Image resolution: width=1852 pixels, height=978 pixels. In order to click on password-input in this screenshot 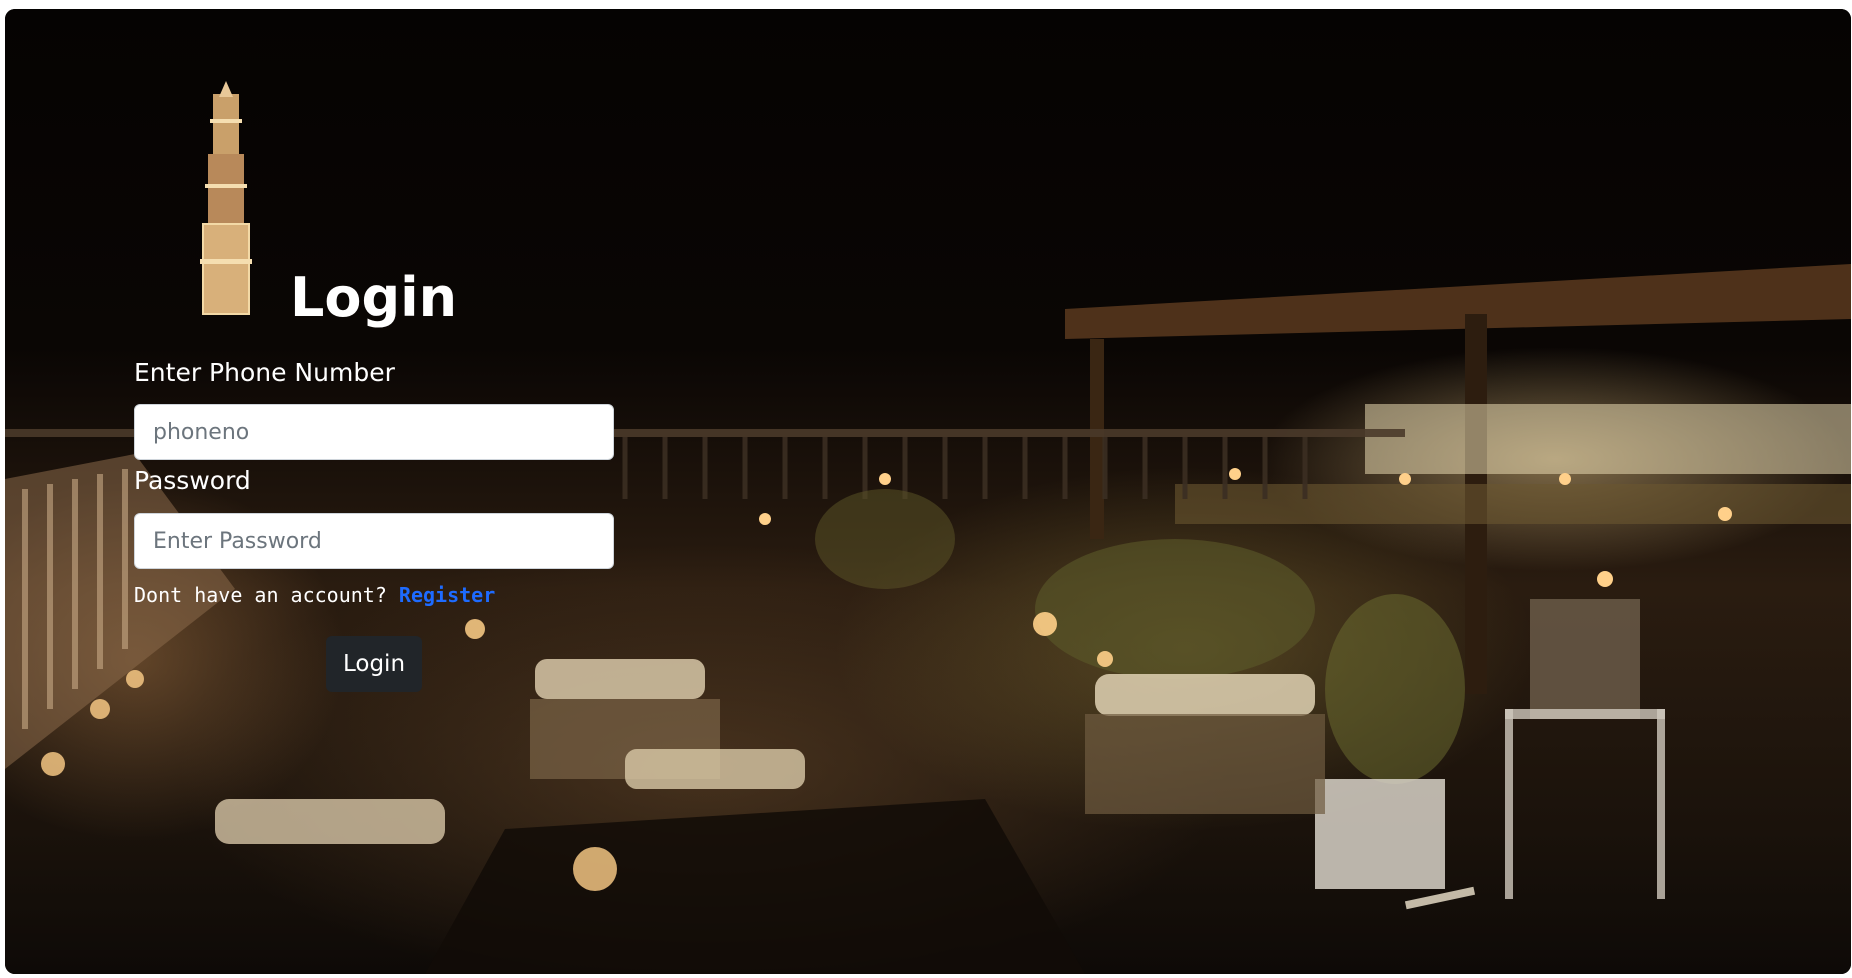, I will do `click(374, 541)`.